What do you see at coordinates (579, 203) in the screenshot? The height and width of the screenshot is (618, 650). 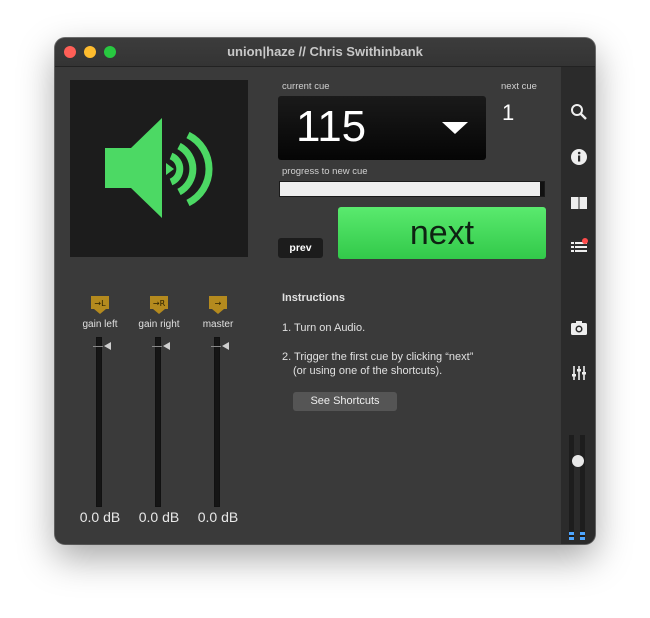 I see `book-icon` at bounding box center [579, 203].